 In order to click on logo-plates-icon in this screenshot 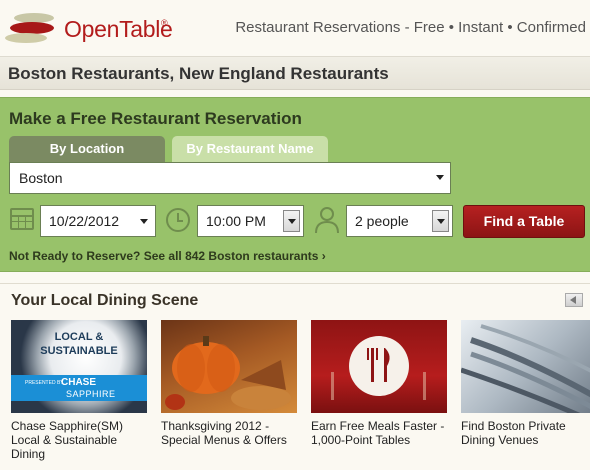, I will do `click(29, 28)`.